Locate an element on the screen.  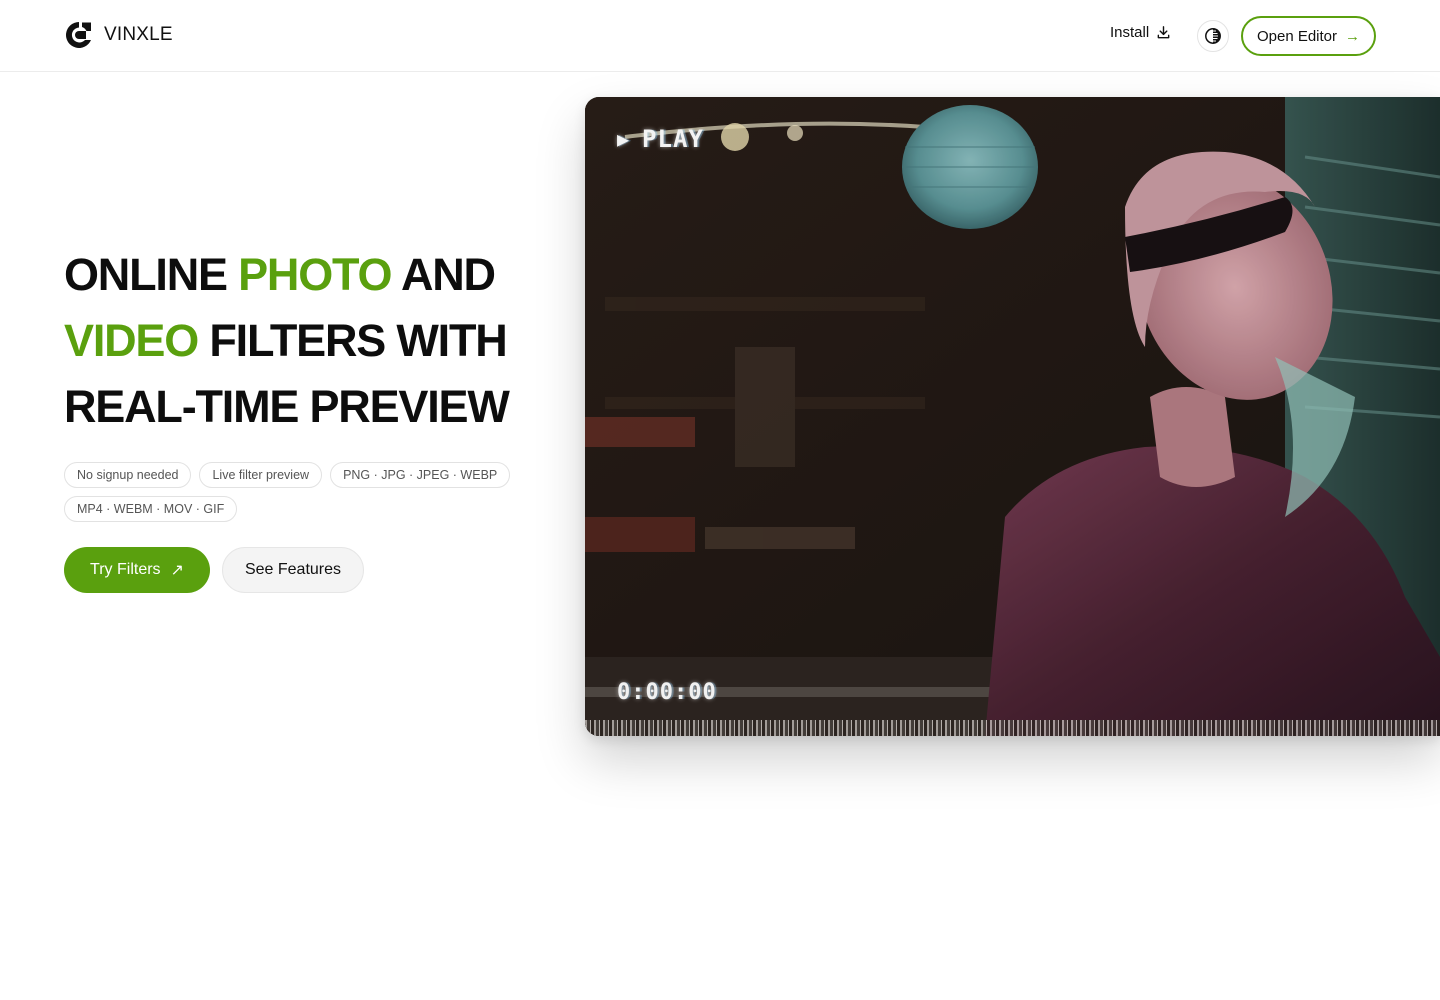
headline-accent-video: VIDEO is located at coordinates (131, 340).